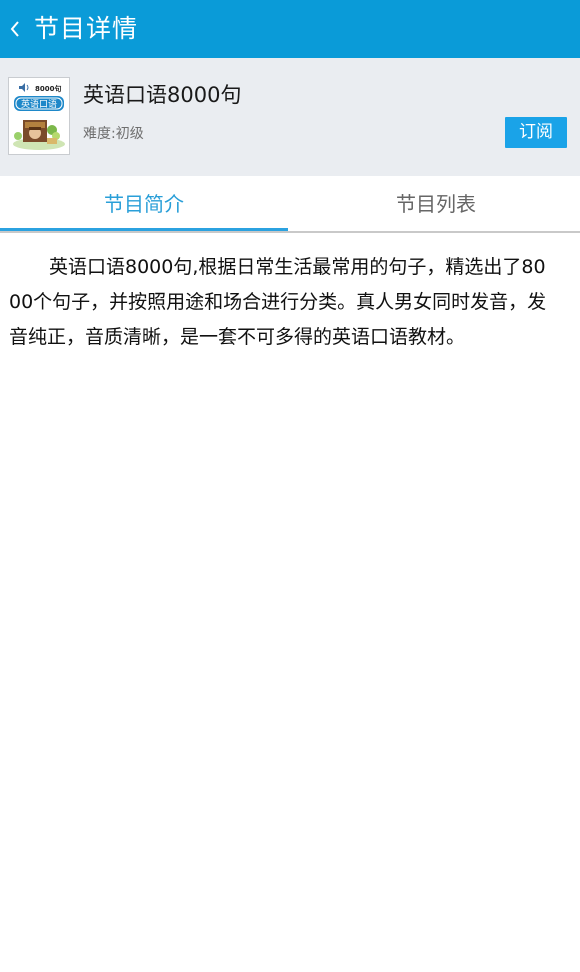 This screenshot has width=580, height=972. I want to click on subscribe-button: 订阅, so click(536, 132).